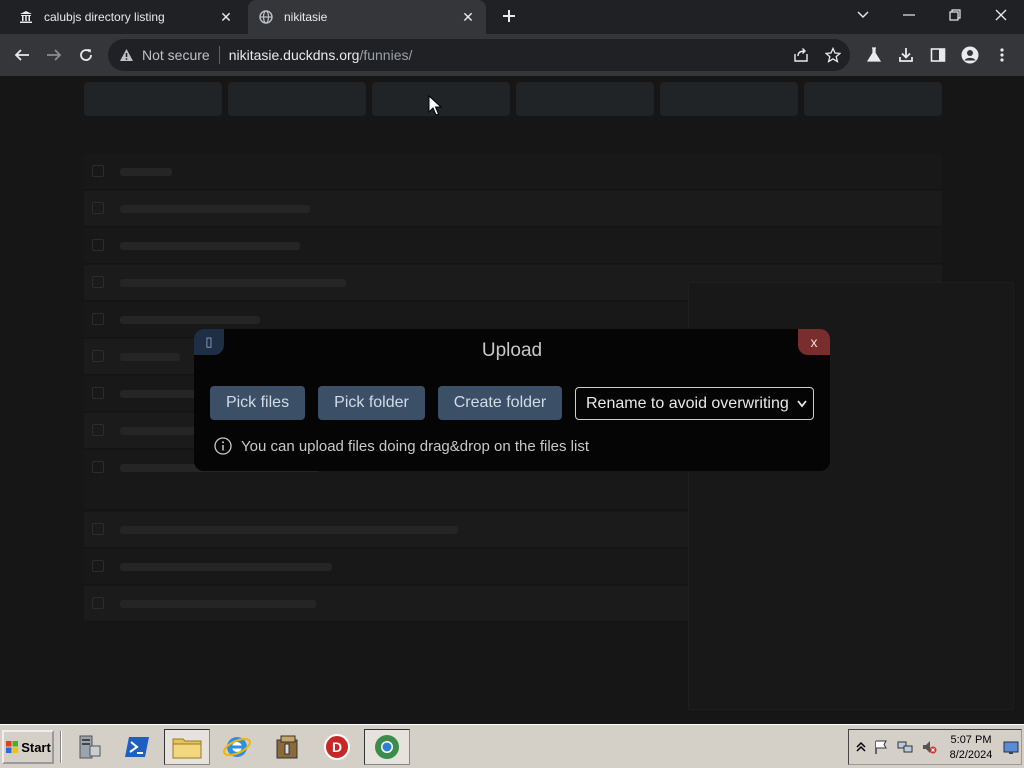  I want to click on tab-search-button, so click(863, 15).